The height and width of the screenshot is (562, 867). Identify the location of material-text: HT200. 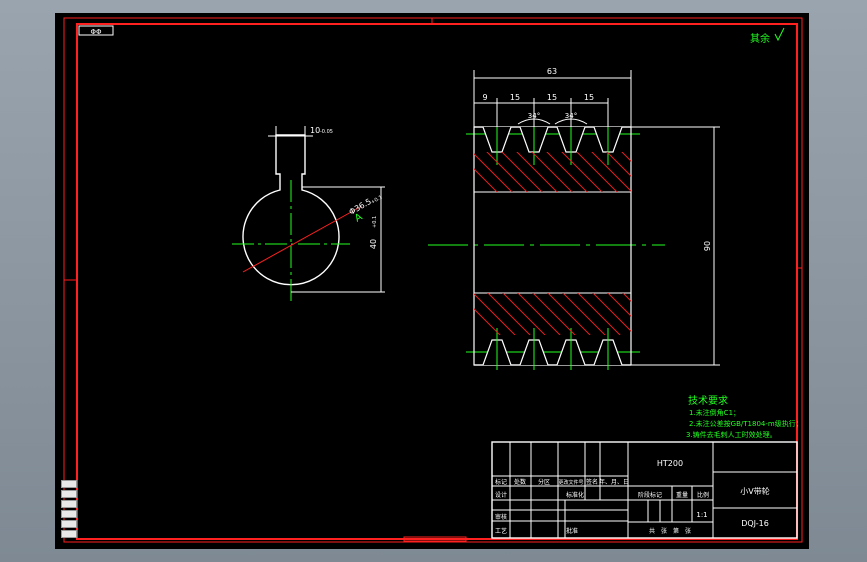
(670, 463).